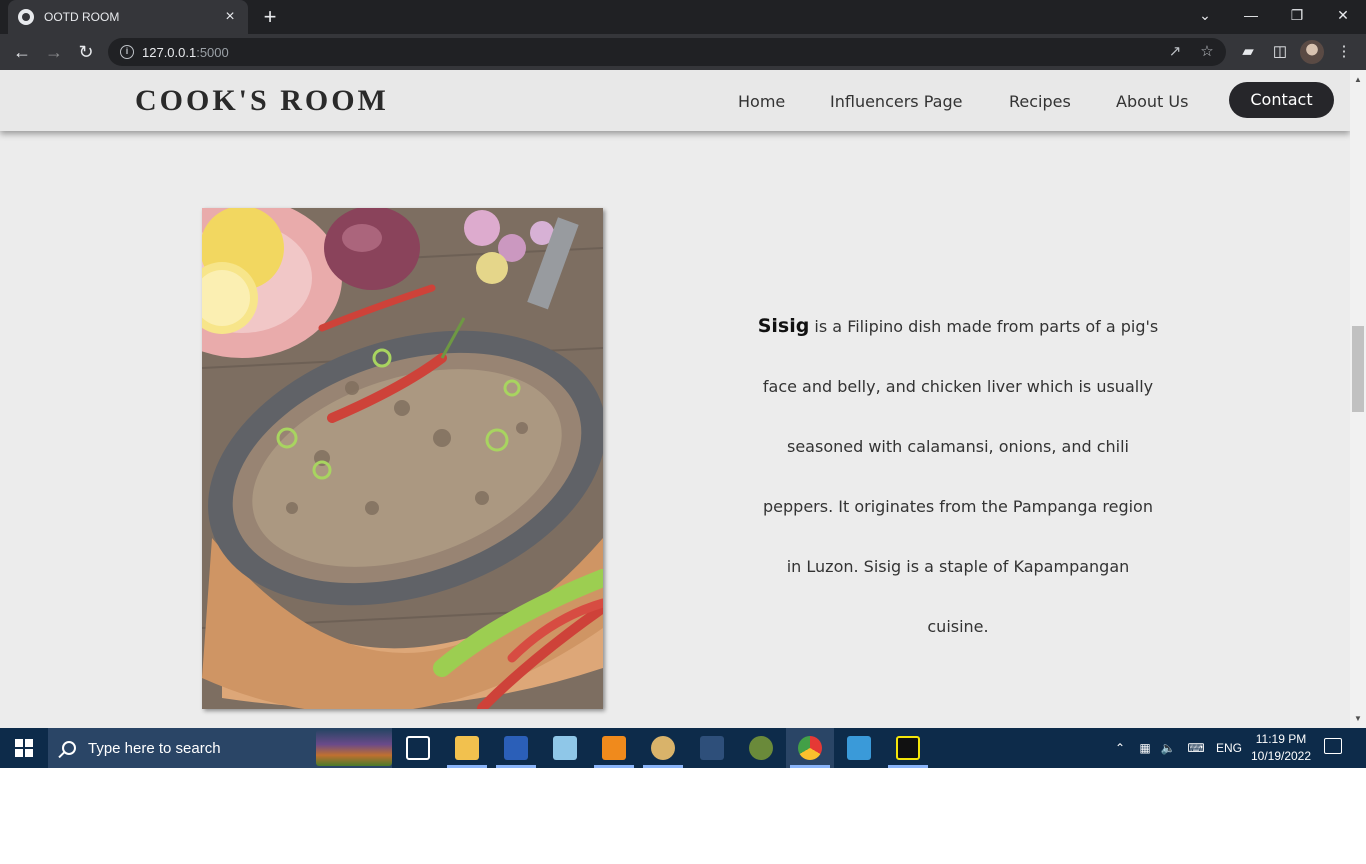 The height and width of the screenshot is (864, 1366). I want to click on scrollbar-thumb, so click(1358, 369).